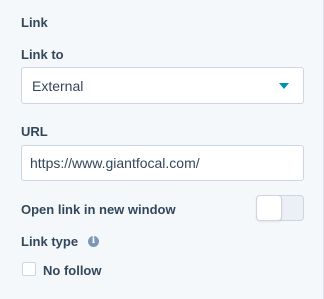 The height and width of the screenshot is (299, 324). What do you see at coordinates (93, 241) in the screenshot?
I see `info-icon: i` at bounding box center [93, 241].